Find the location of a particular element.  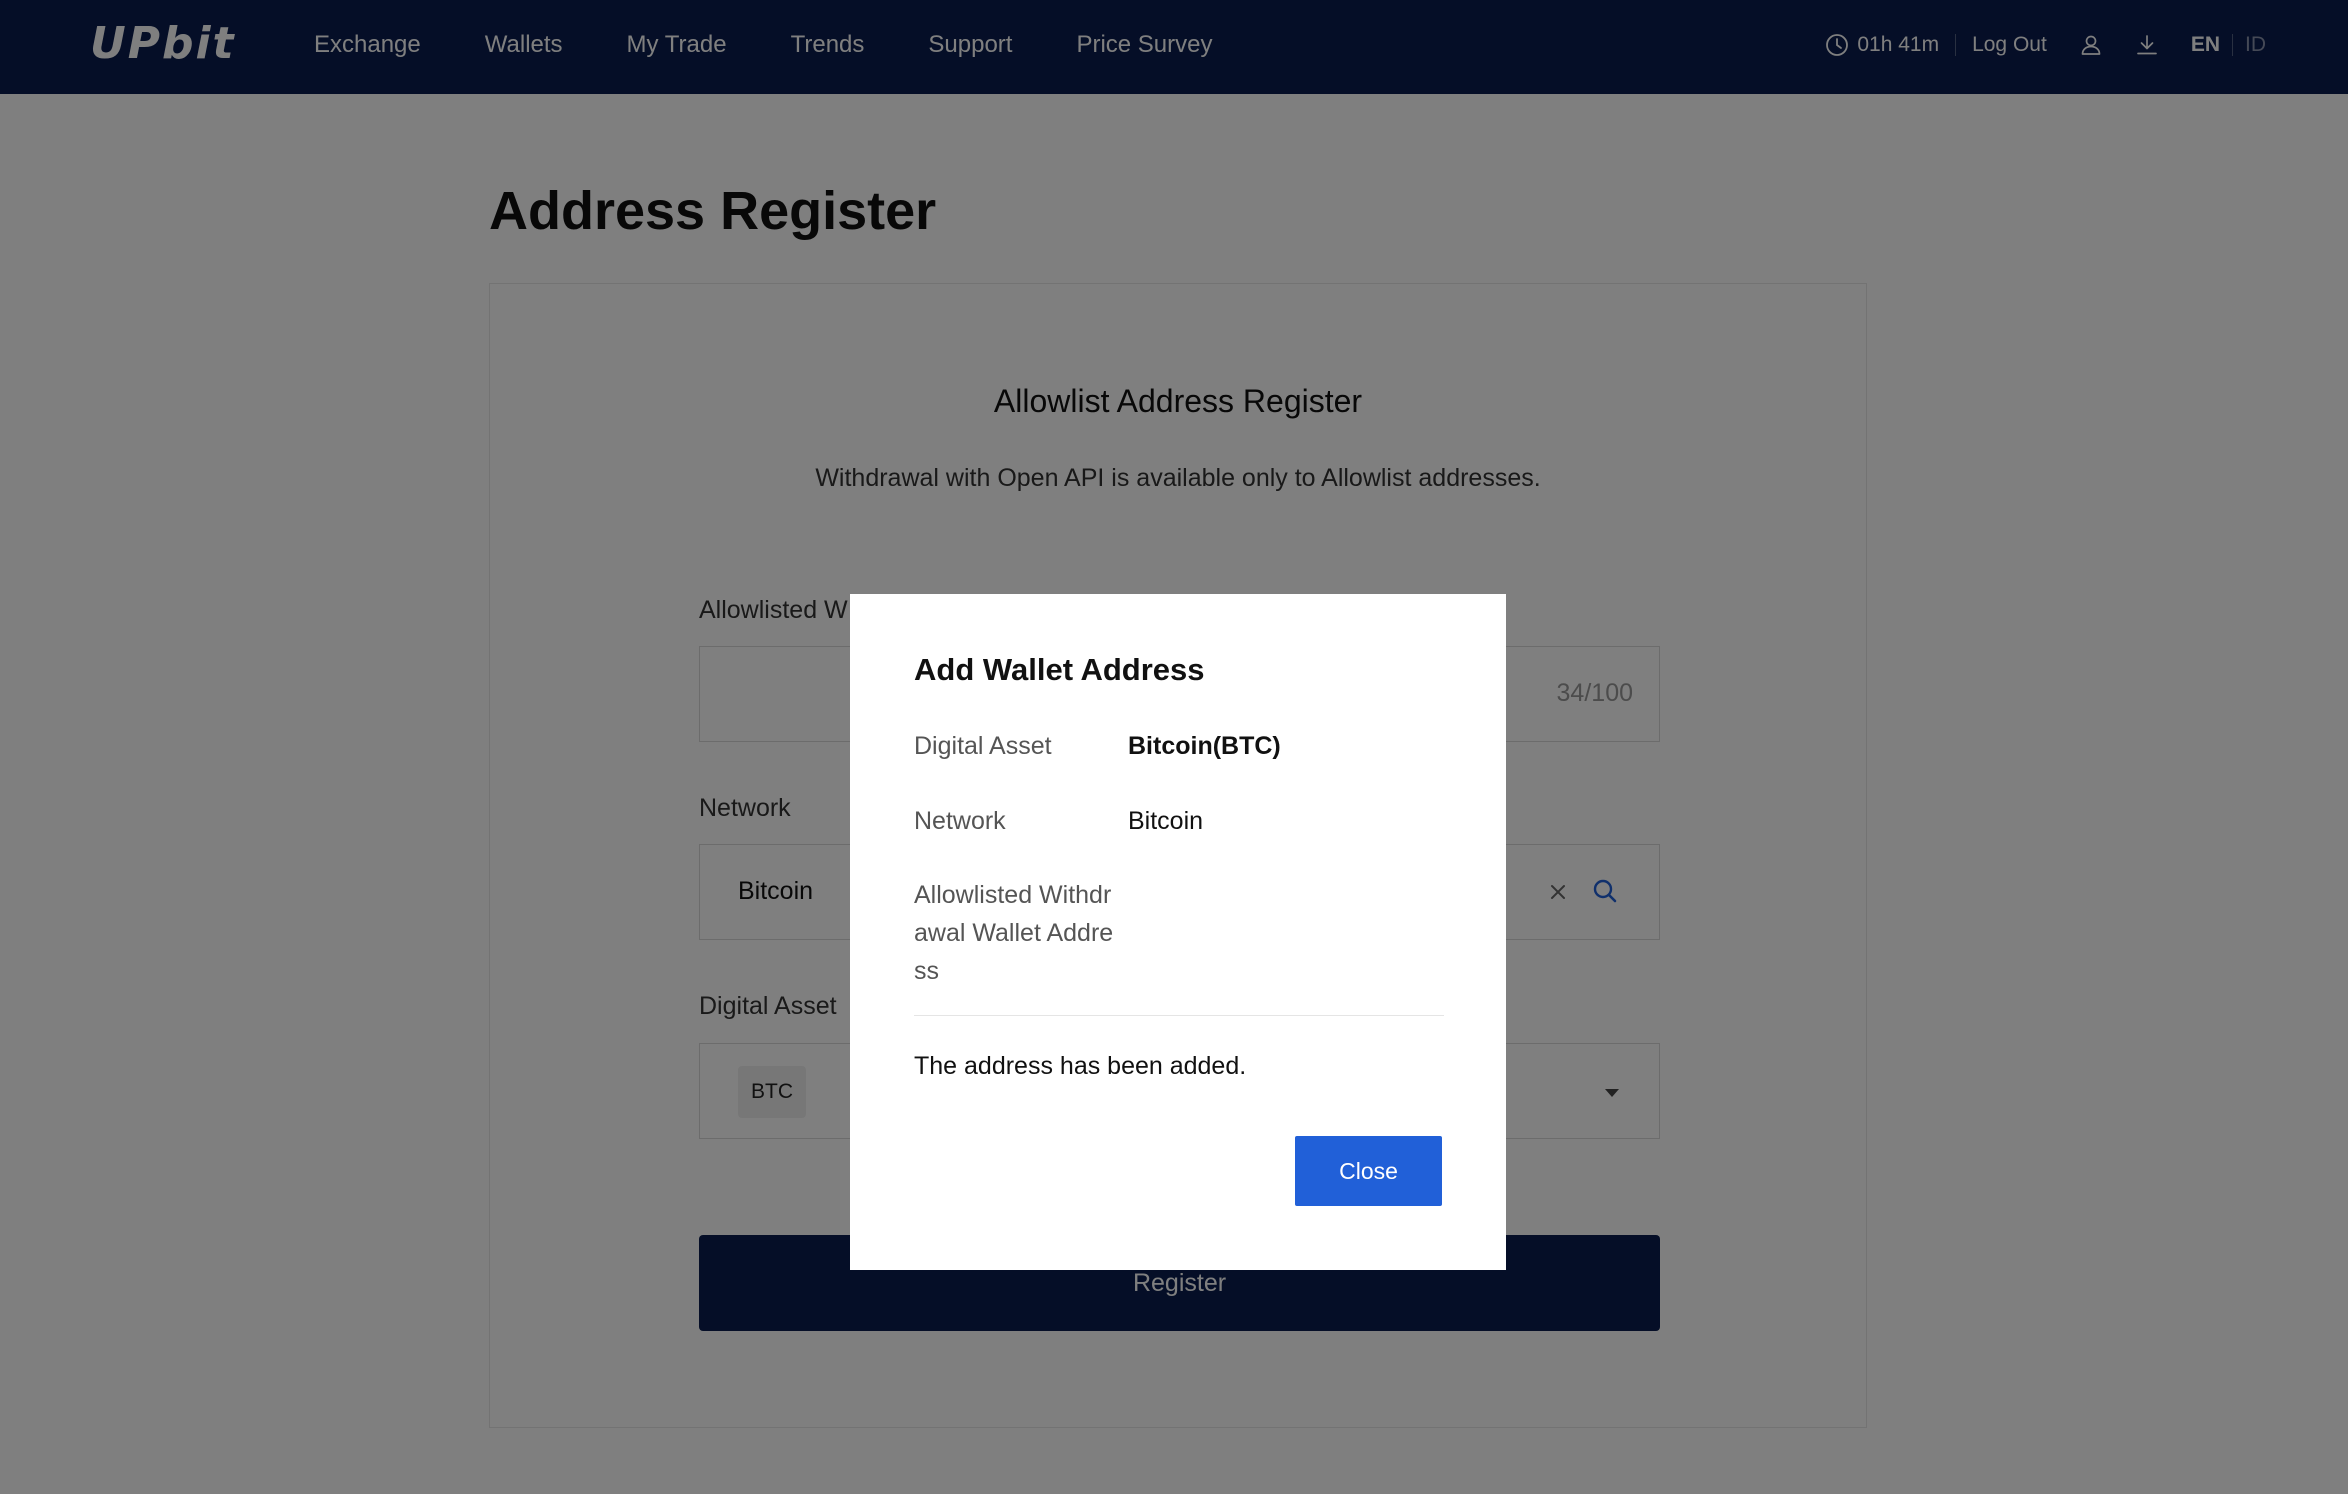

close-button: Close is located at coordinates (1368, 1171).